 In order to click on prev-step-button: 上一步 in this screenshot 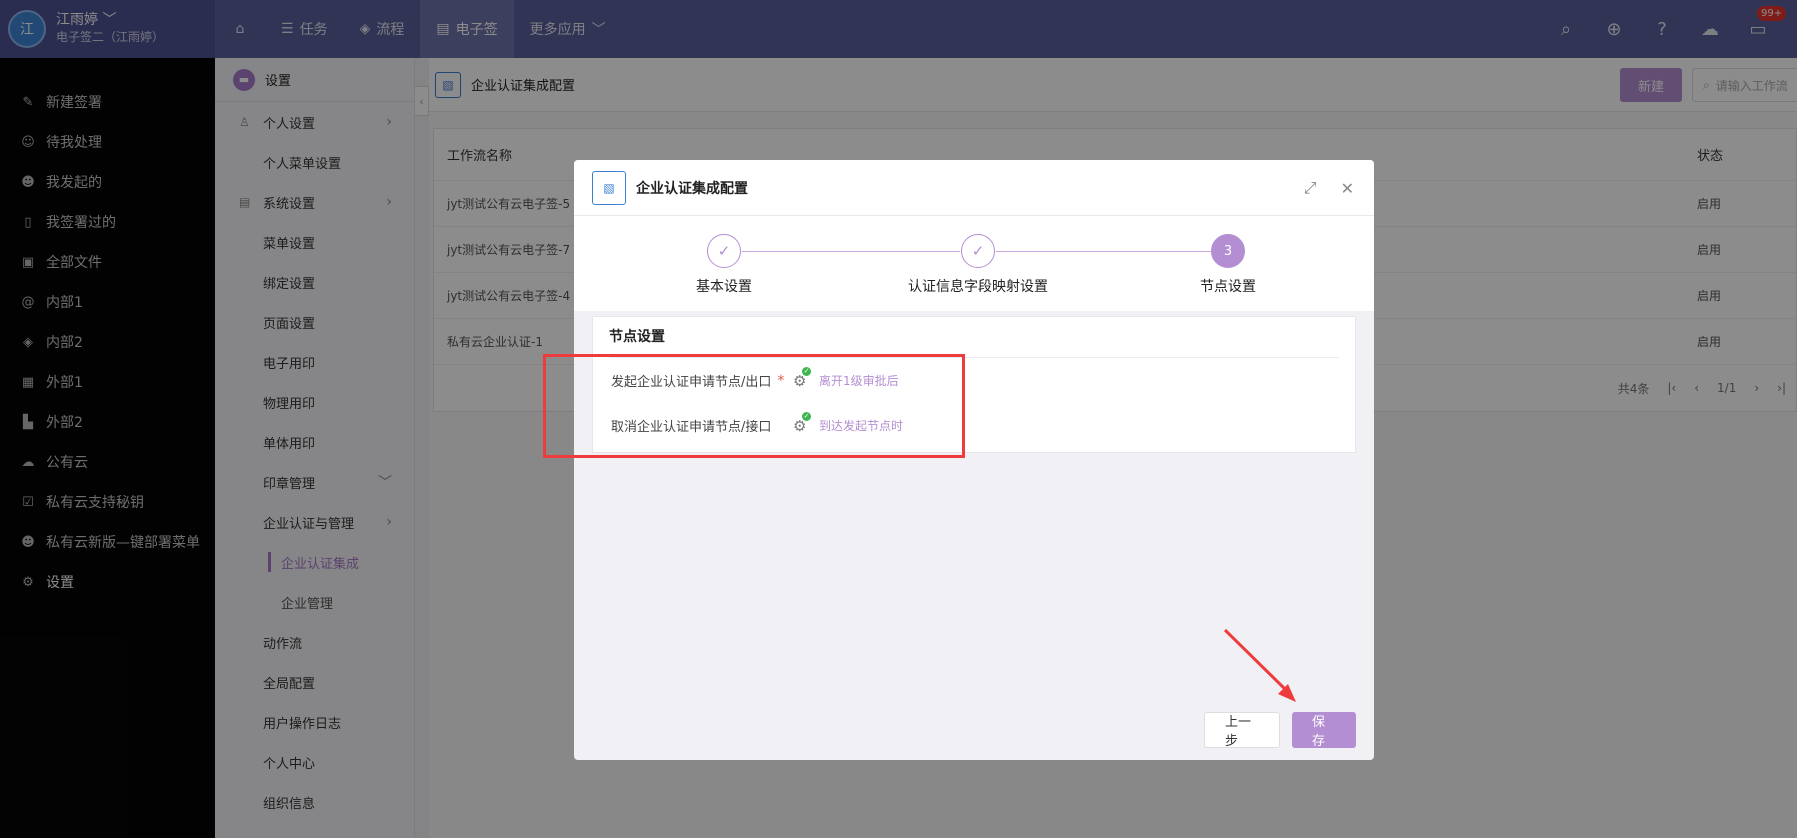, I will do `click(1242, 730)`.